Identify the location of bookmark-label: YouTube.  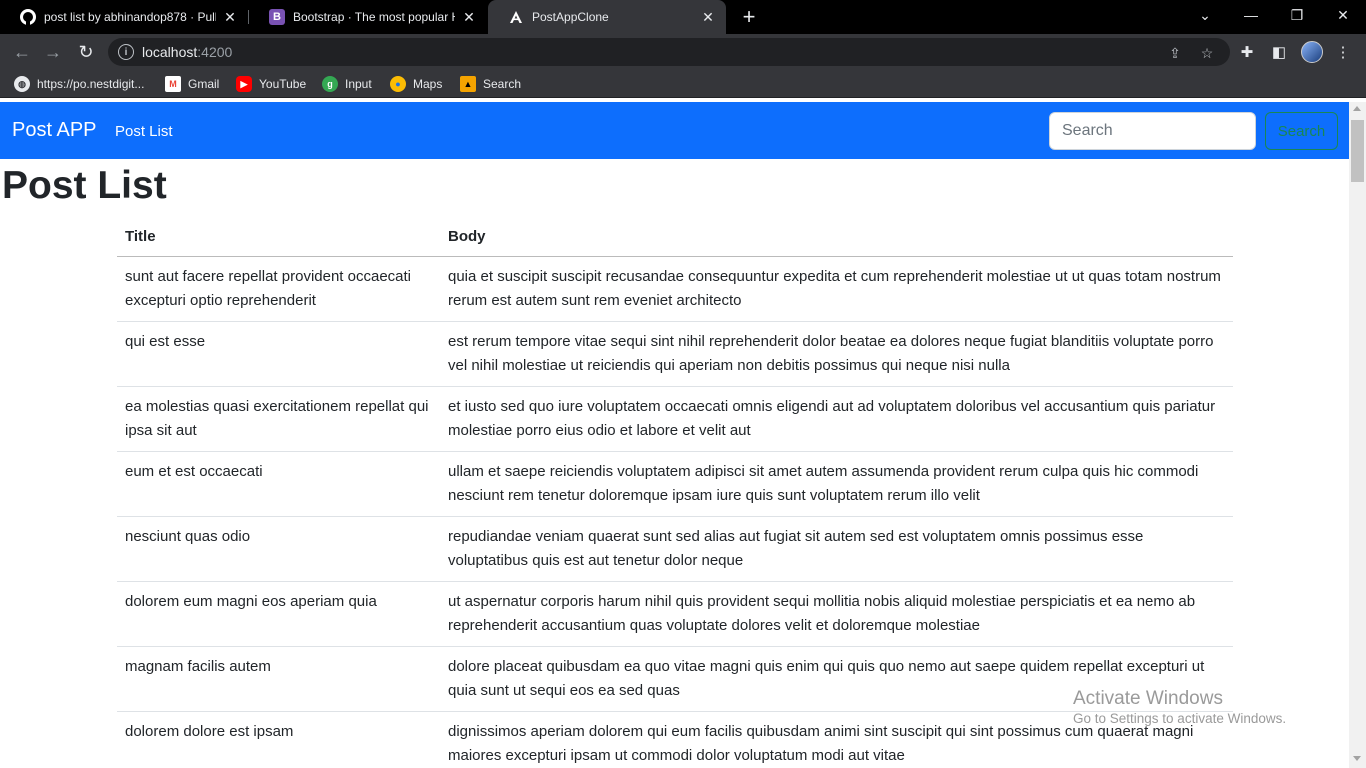
(283, 84).